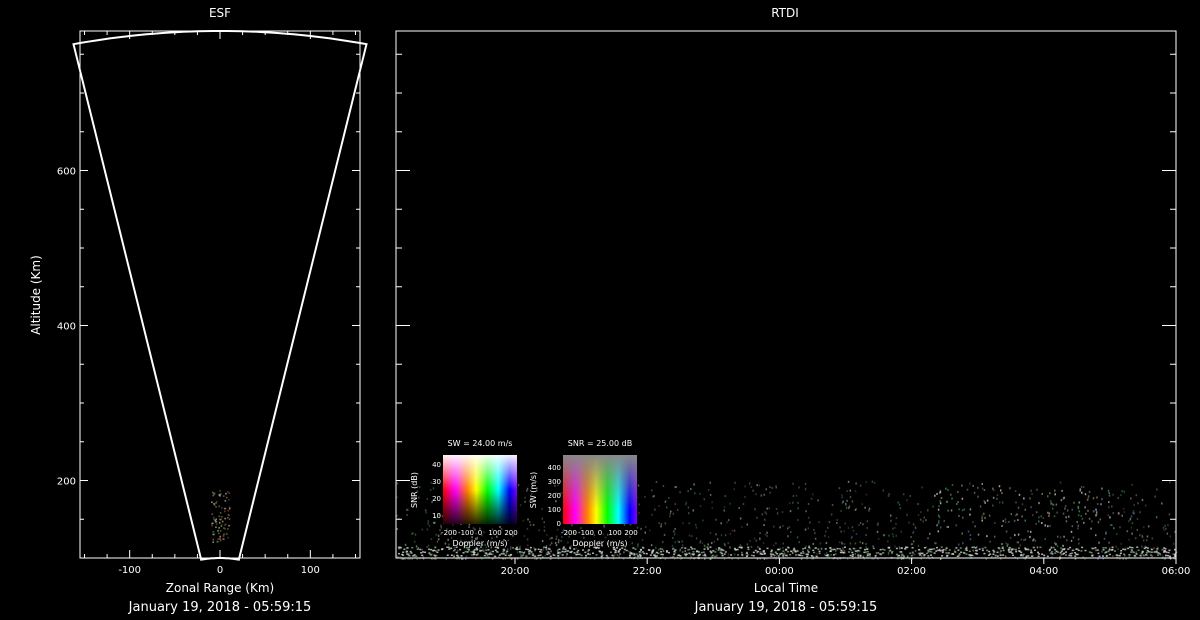 The image size is (1200, 620). Describe the element at coordinates (554, 510) in the screenshot. I see `legend-snr-ytick: 100` at that location.